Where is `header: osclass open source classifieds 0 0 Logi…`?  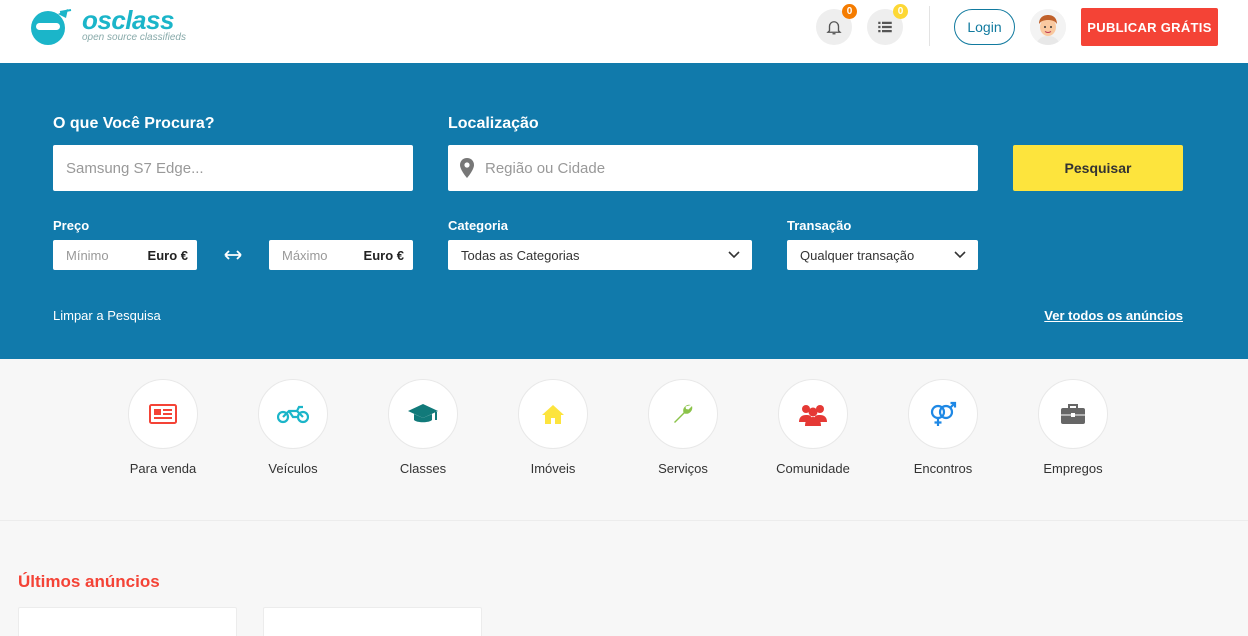
header: osclass open source classifieds 0 0 Logi… is located at coordinates (624, 31).